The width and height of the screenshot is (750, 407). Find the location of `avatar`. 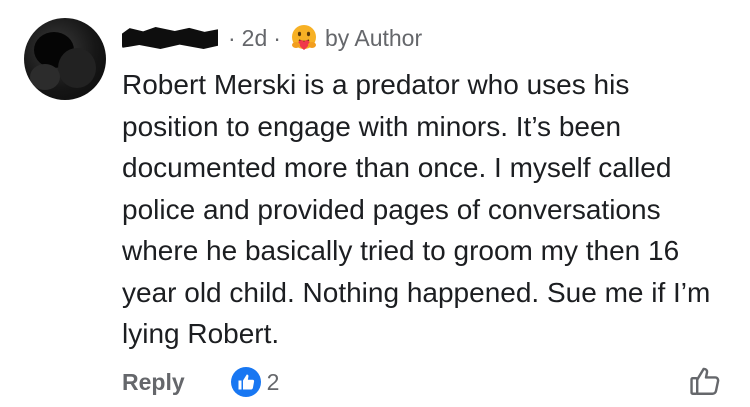

avatar is located at coordinates (65, 59).